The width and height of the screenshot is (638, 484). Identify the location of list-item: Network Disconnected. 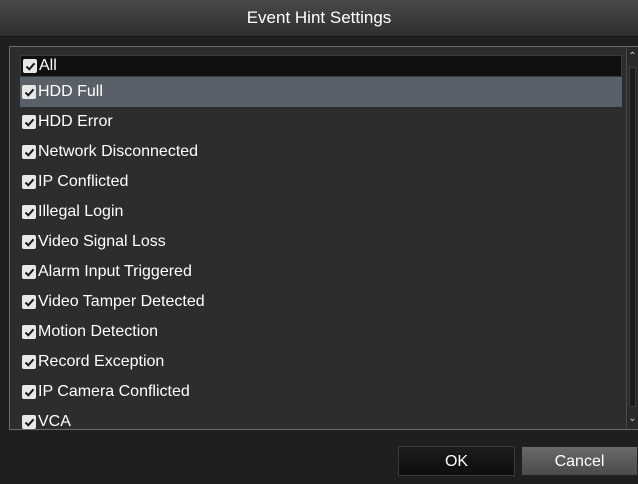
(321, 152).